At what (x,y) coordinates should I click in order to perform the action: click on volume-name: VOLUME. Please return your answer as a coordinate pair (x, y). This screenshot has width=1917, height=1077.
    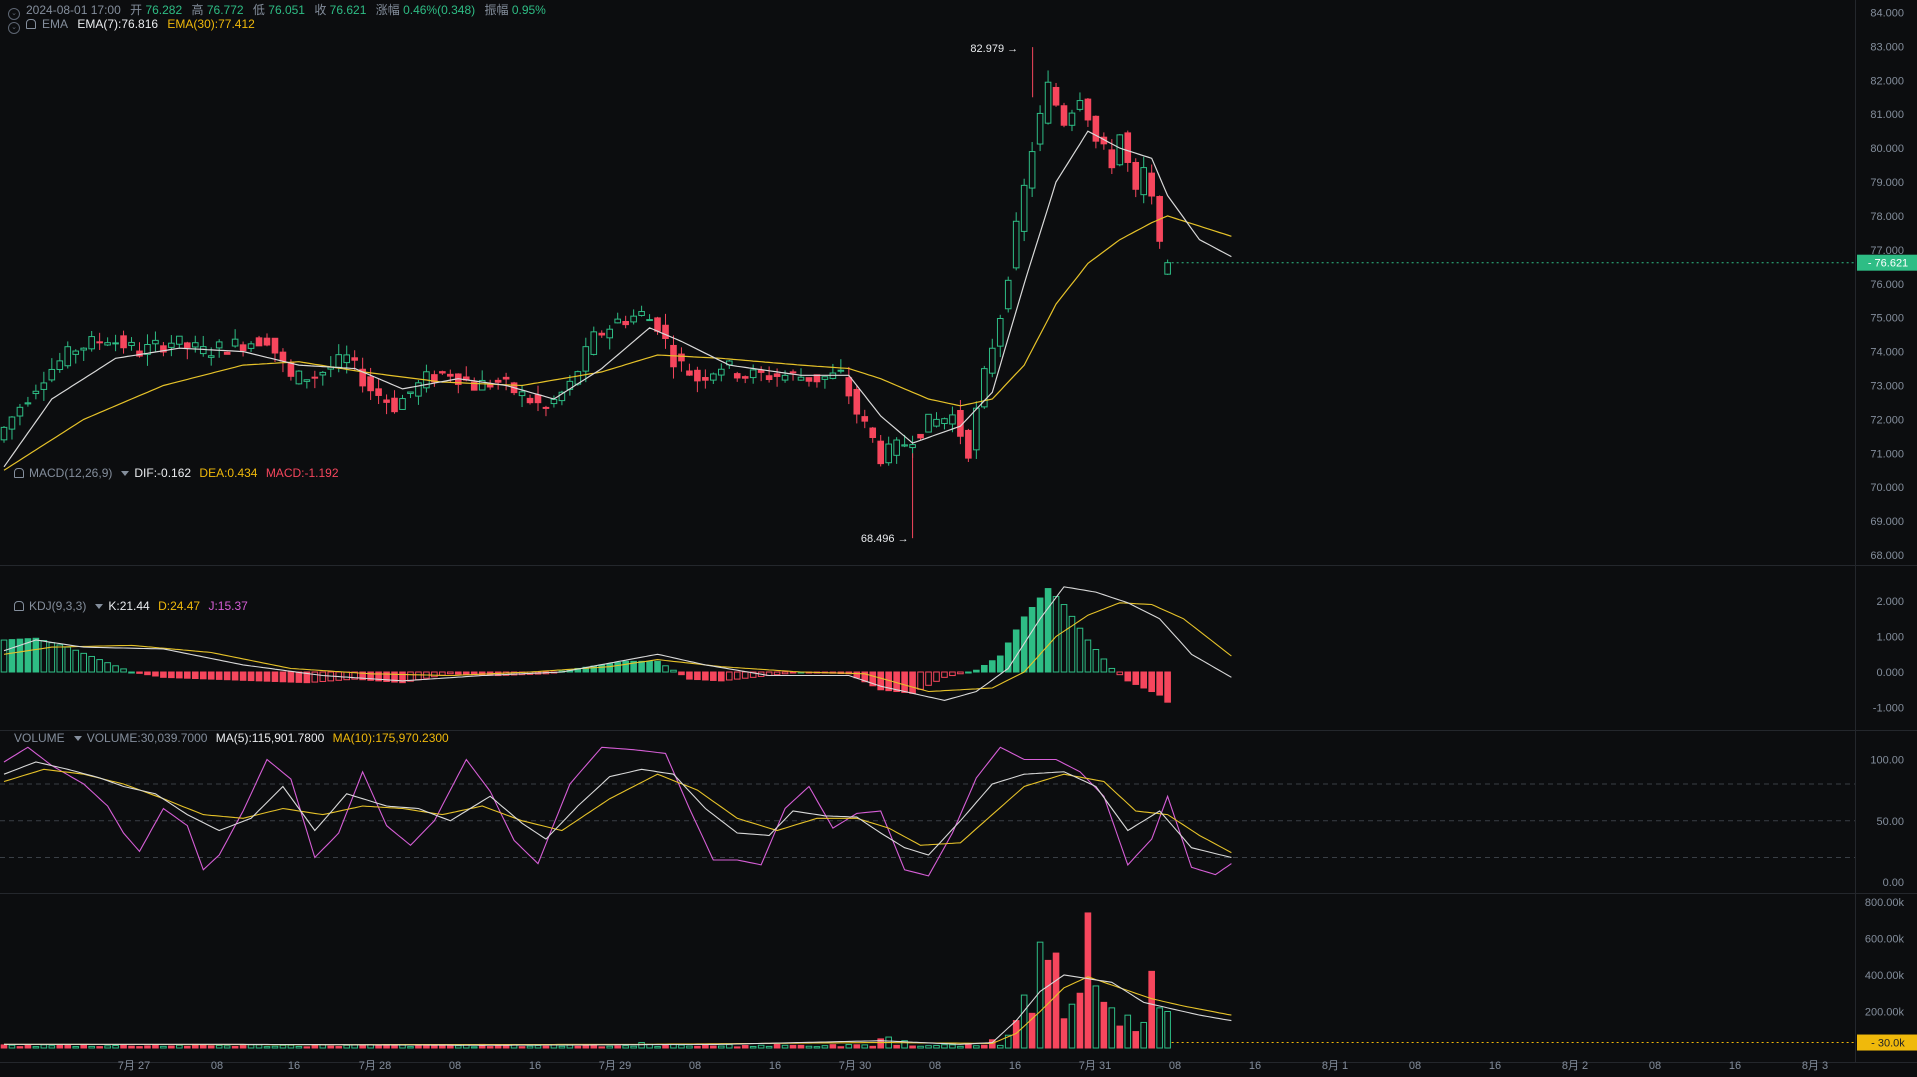
    Looking at the image, I should click on (39, 738).